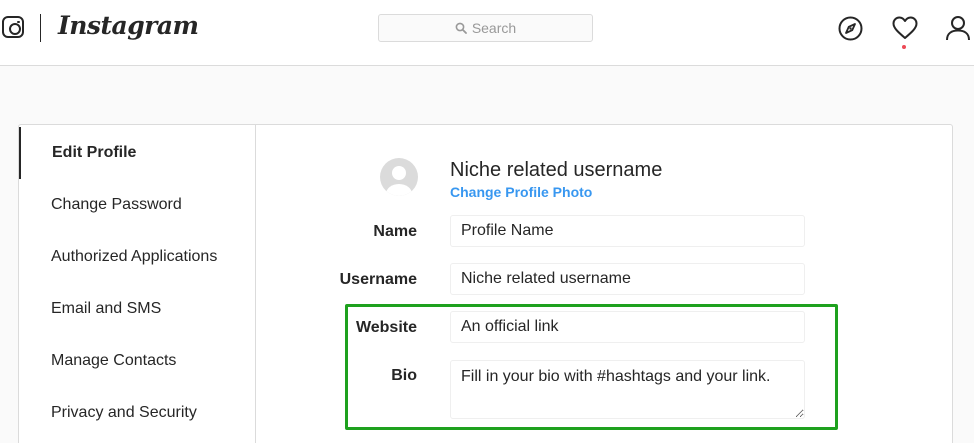  What do you see at coordinates (137, 309) in the screenshot?
I see `sidebar-item-email-and-sms: Email and SMS` at bounding box center [137, 309].